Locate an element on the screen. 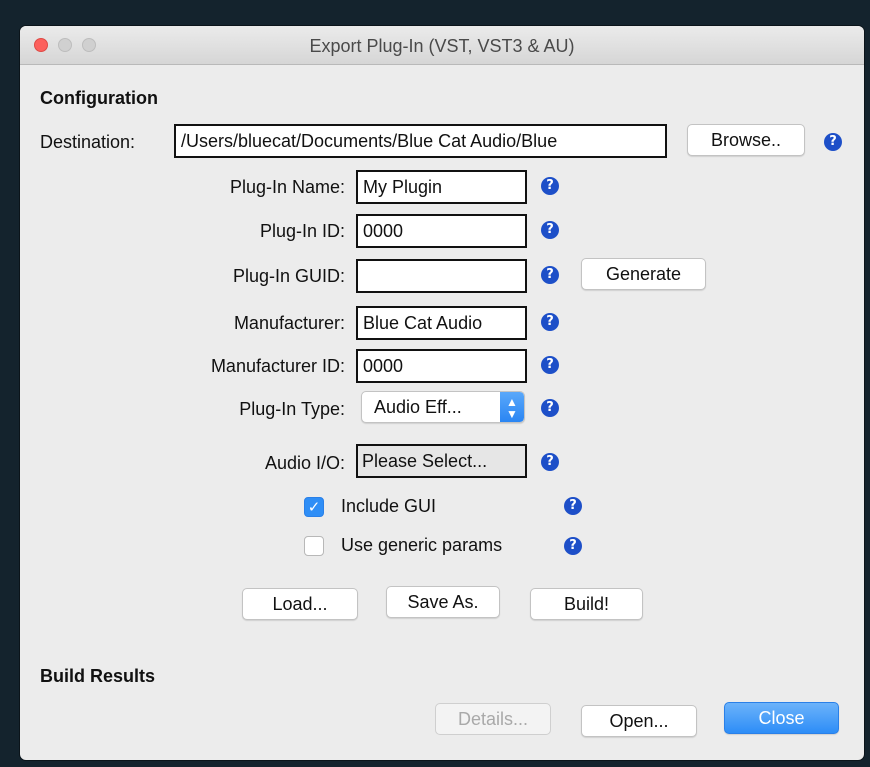 This screenshot has width=870, height=767. title-bar: Export Plug-In (VST, VST3 & AU) is located at coordinates (442, 45).